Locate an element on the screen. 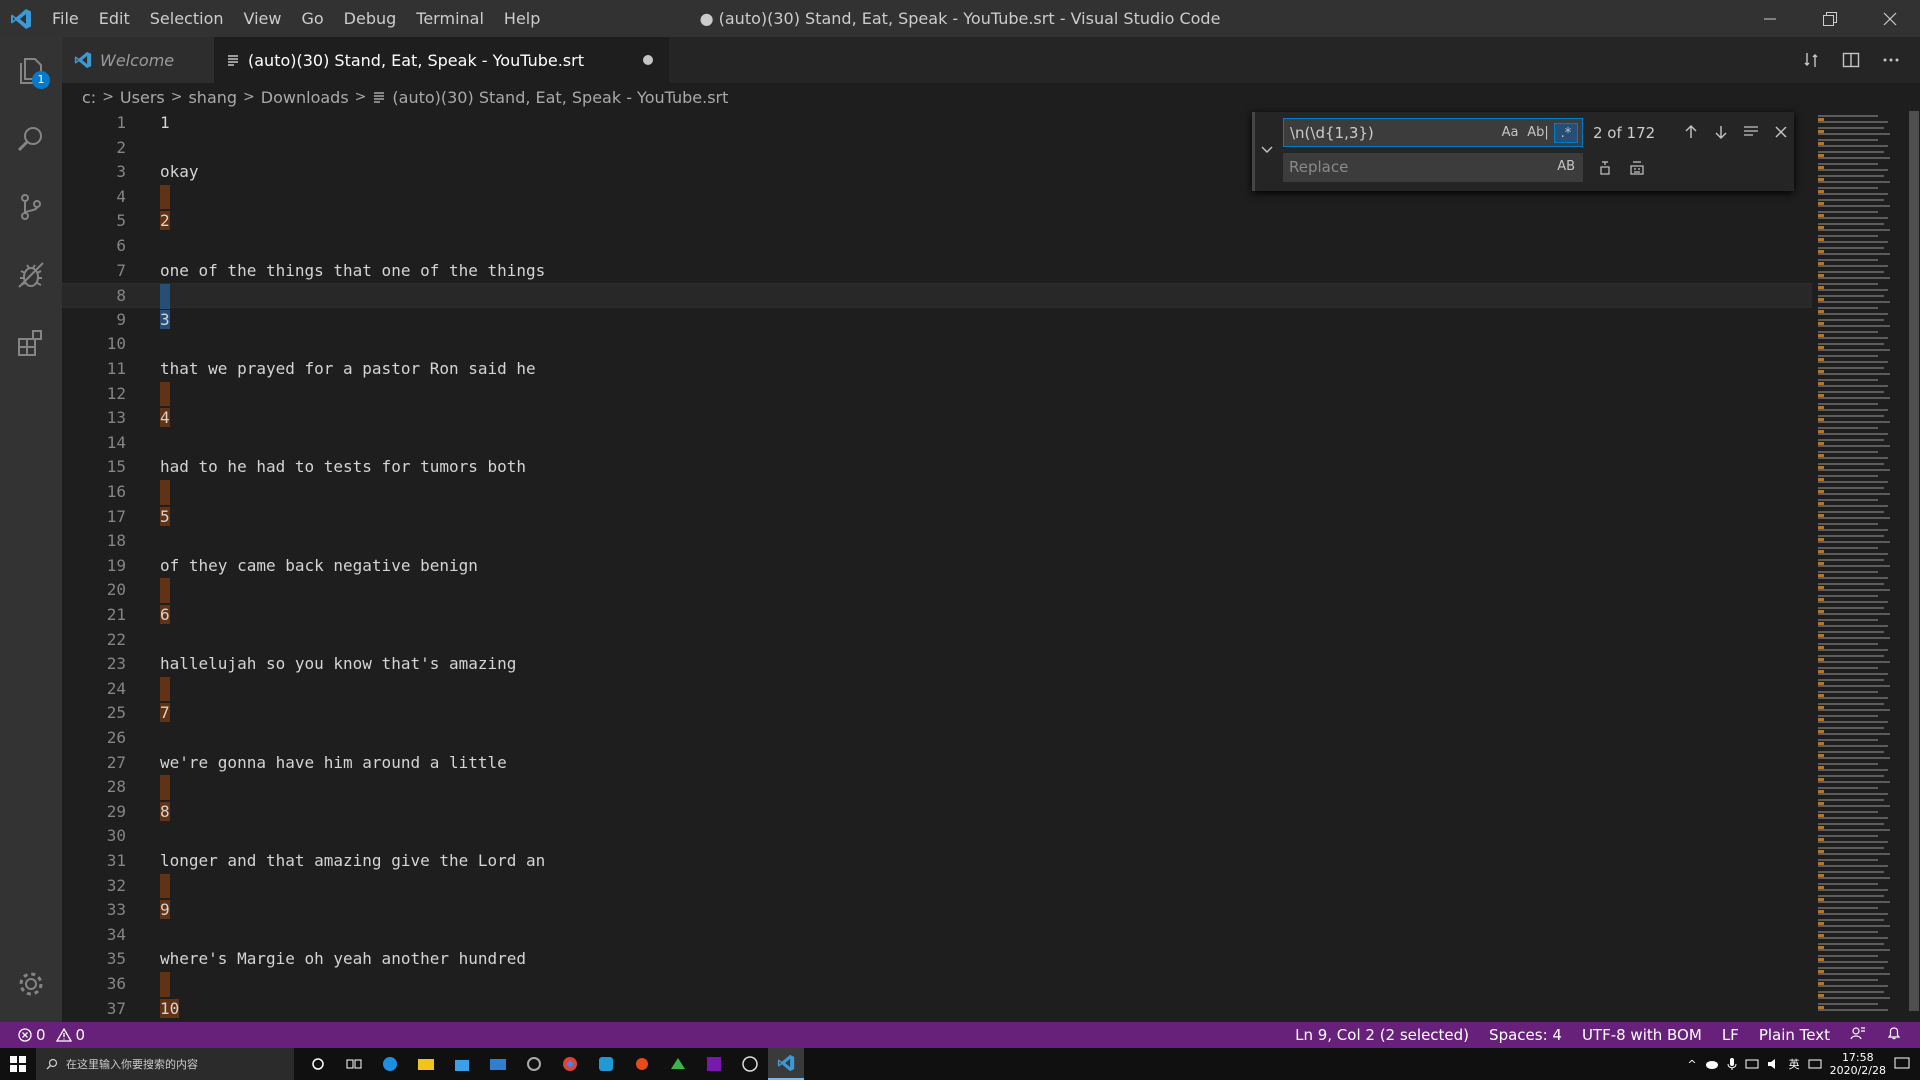 Image resolution: width=1920 pixels, height=1080 pixels. taskbar-vscode is located at coordinates (786, 1064).